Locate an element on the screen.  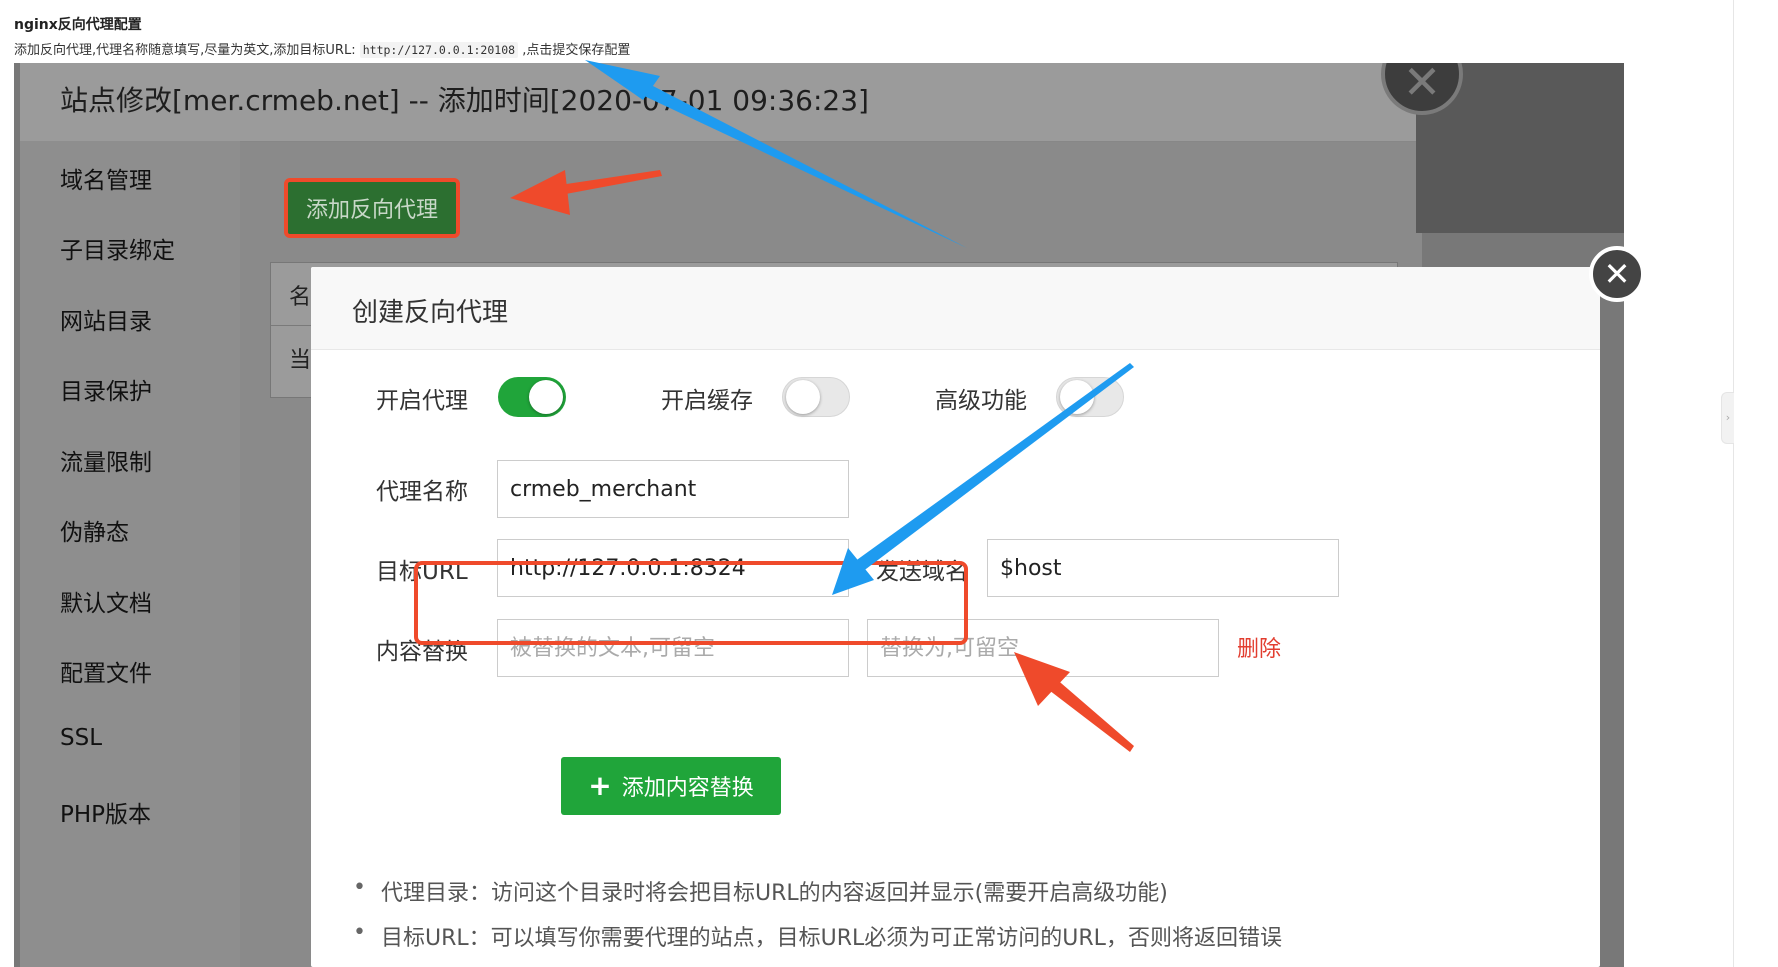
chevron-right-icon: › is located at coordinates (1728, 417).